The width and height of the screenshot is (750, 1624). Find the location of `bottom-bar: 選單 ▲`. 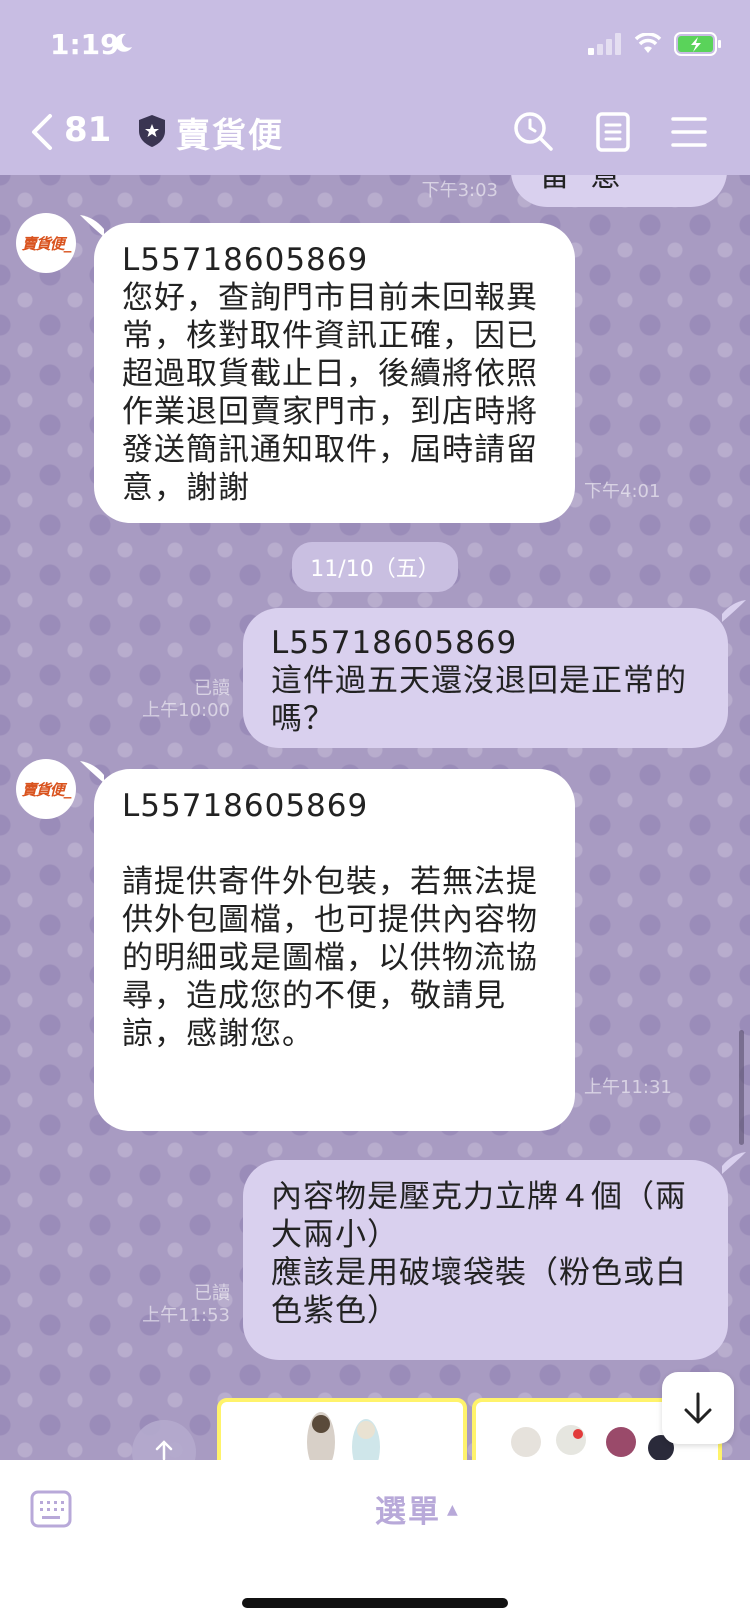

bottom-bar: 選單 ▲ is located at coordinates (375, 1542).